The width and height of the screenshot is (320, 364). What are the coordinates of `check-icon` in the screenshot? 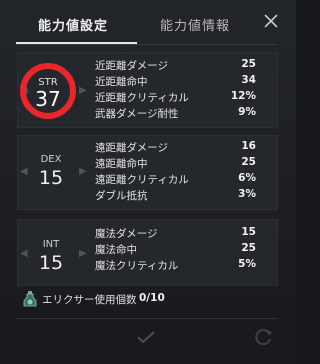 It's located at (146, 337).